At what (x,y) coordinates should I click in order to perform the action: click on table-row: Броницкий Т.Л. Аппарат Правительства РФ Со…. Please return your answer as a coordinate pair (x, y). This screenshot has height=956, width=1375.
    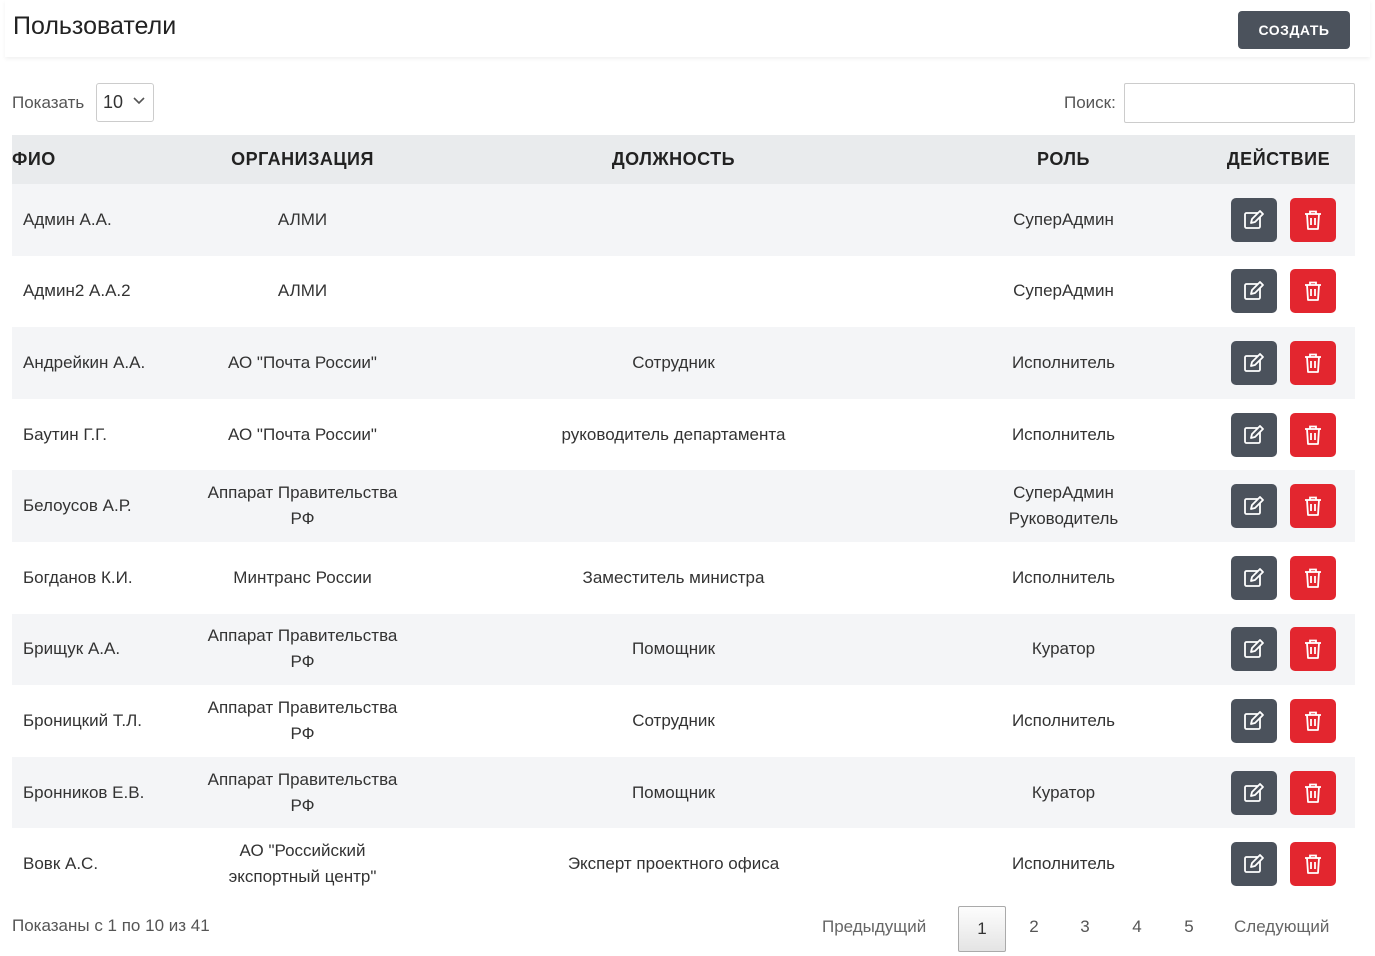
    Looking at the image, I should click on (683, 721).